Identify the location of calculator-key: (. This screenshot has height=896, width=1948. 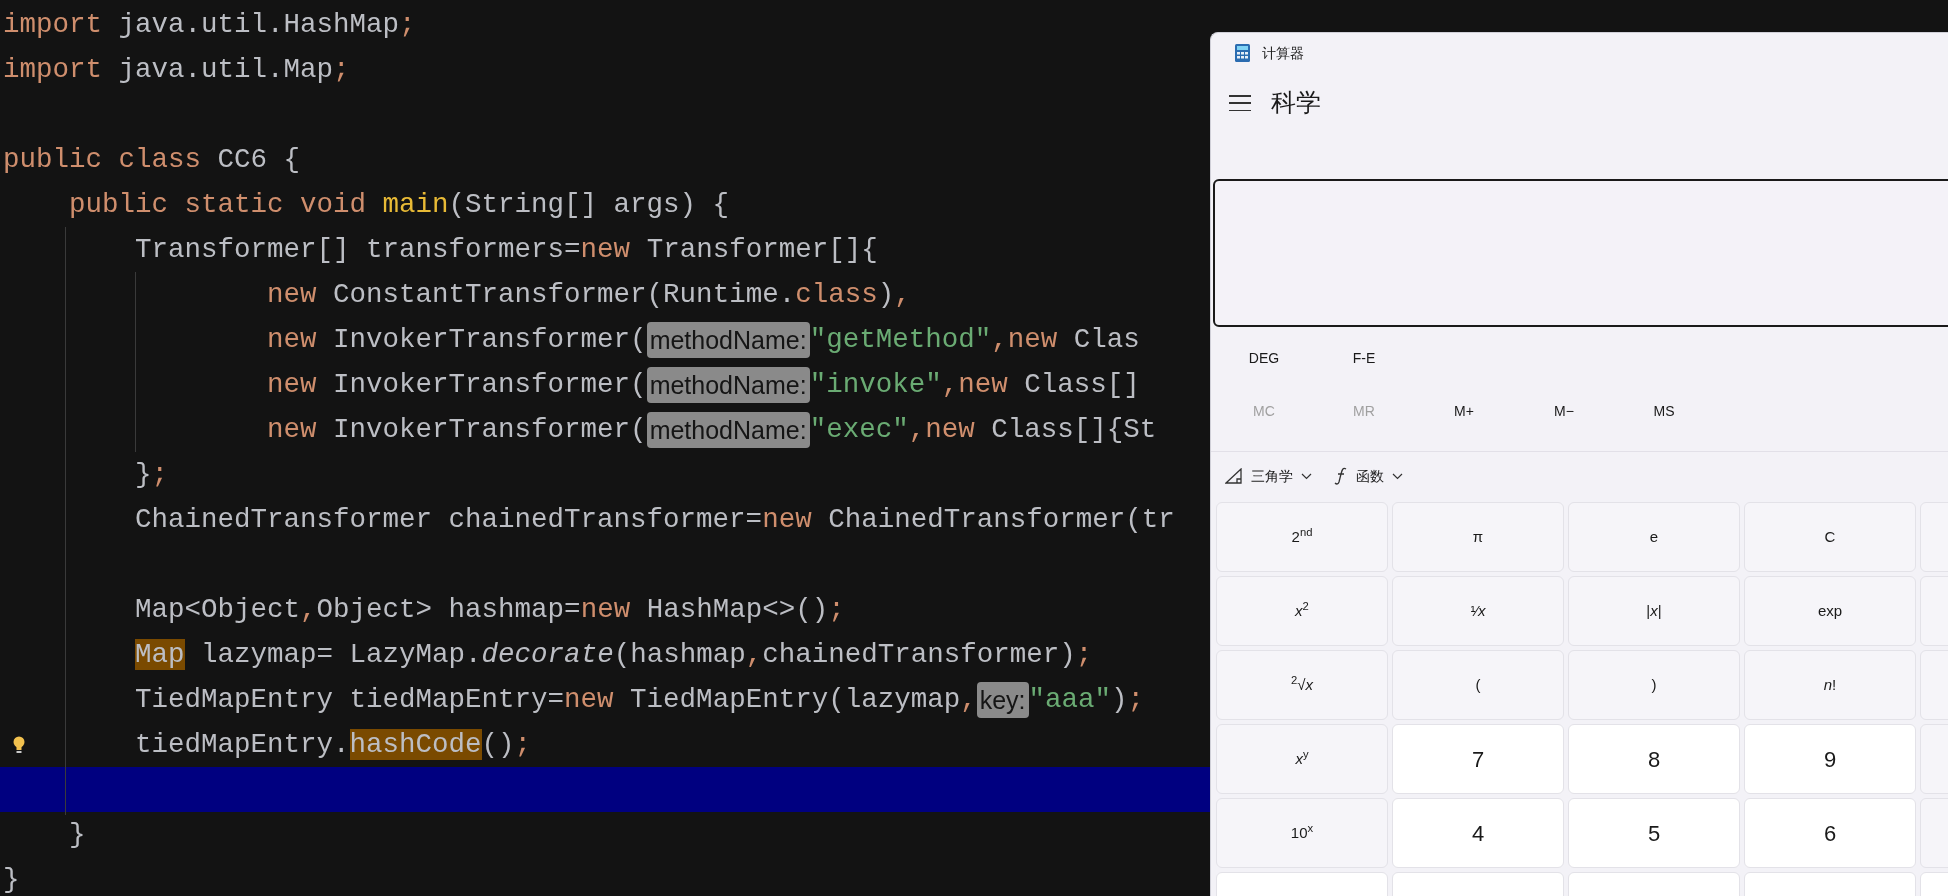
(1478, 685).